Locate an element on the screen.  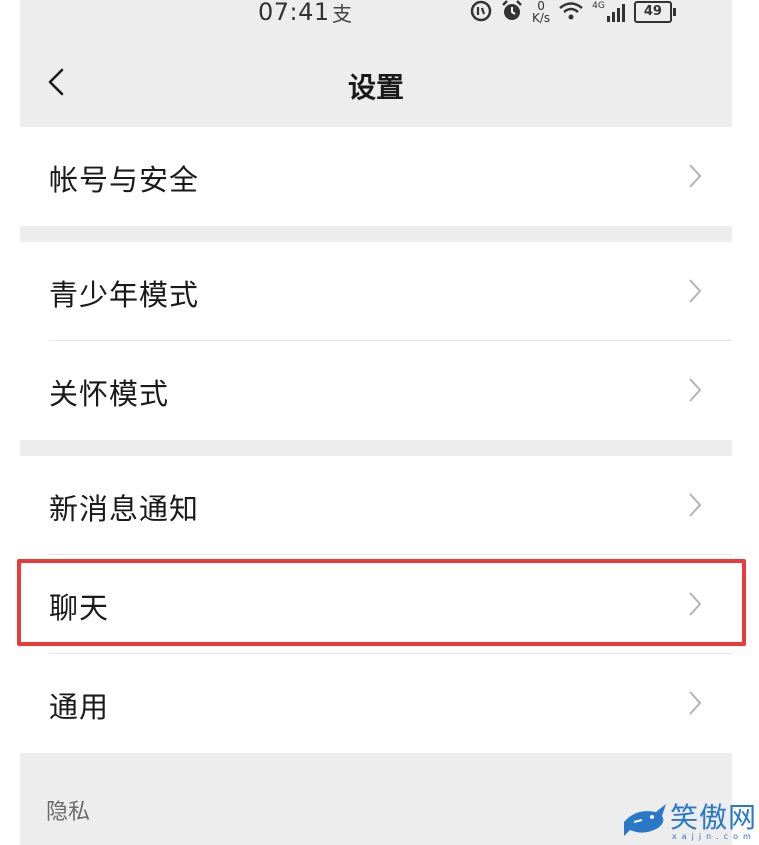
settings-item-general: 通用 is located at coordinates (376, 703).